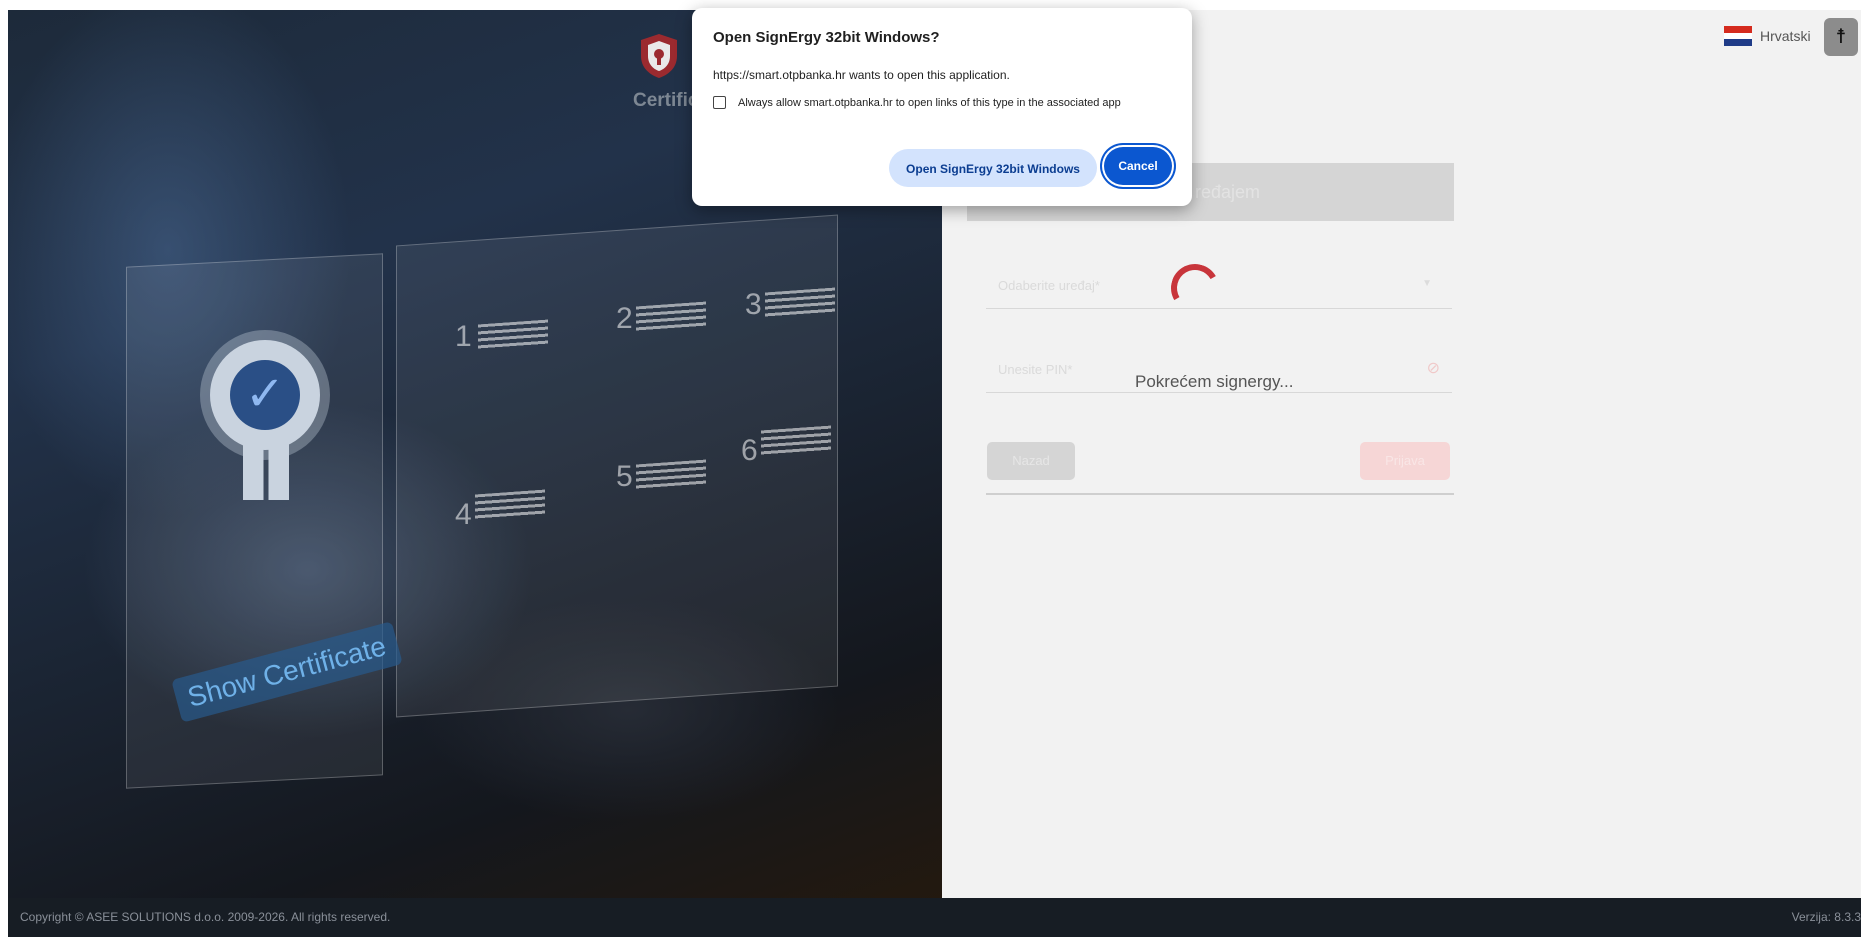 The width and height of the screenshot is (1861, 937). I want to click on form-header-title: ređajem, so click(1228, 192).